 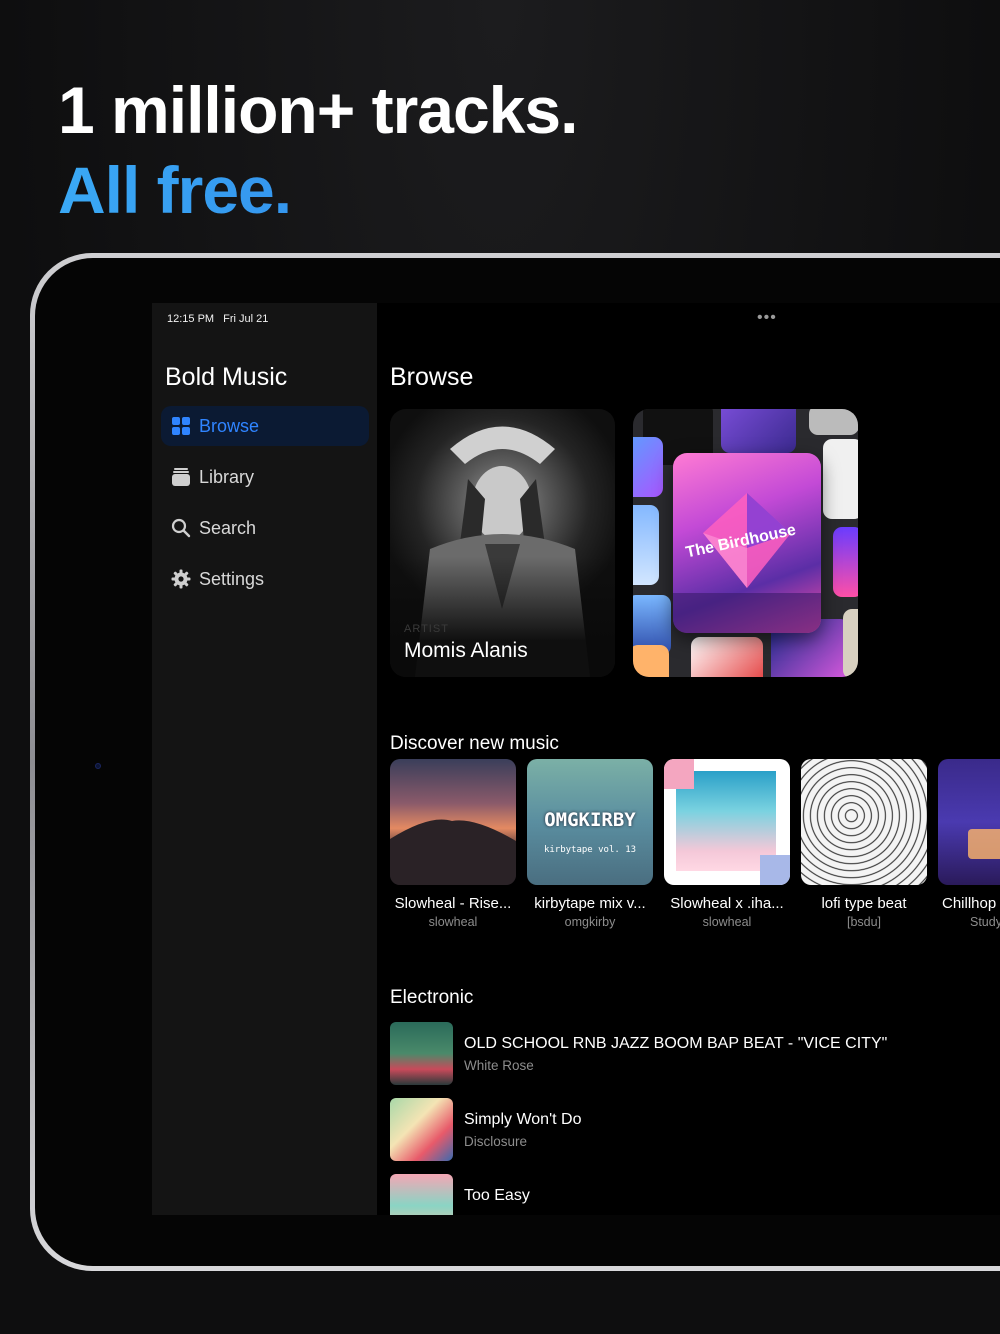 I want to click on sidebar-item-search: Search, so click(x=265, y=528).